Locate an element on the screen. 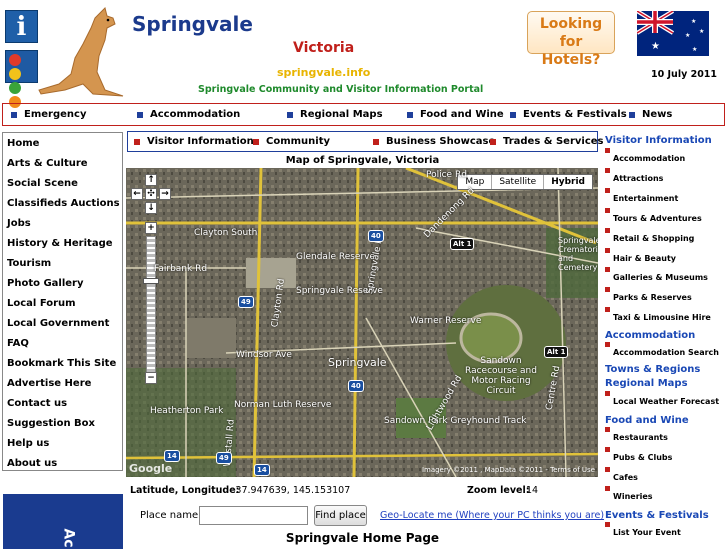 This screenshot has height=549, width=727. leftnav-advertise: Advertise Here is located at coordinates (49, 383).